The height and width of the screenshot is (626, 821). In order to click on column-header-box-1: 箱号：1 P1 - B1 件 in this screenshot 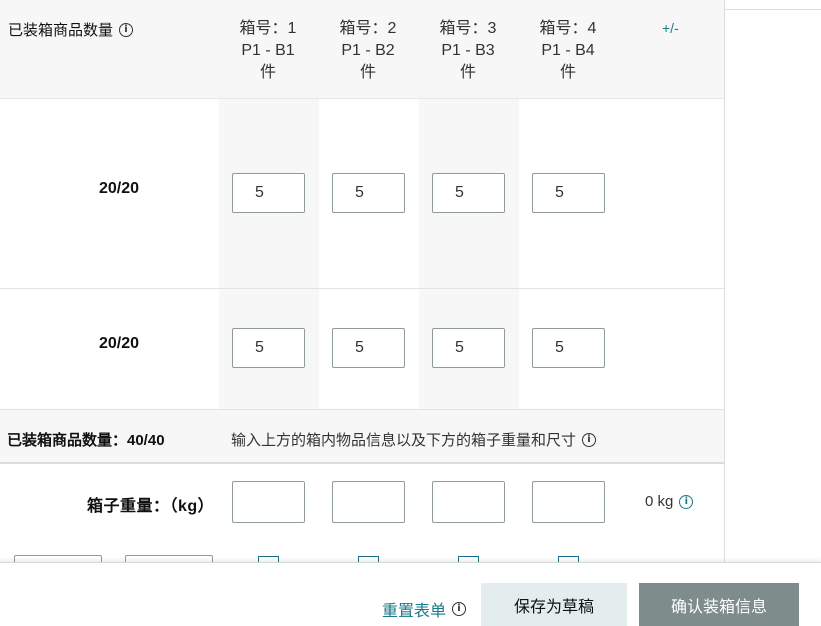, I will do `click(268, 51)`.